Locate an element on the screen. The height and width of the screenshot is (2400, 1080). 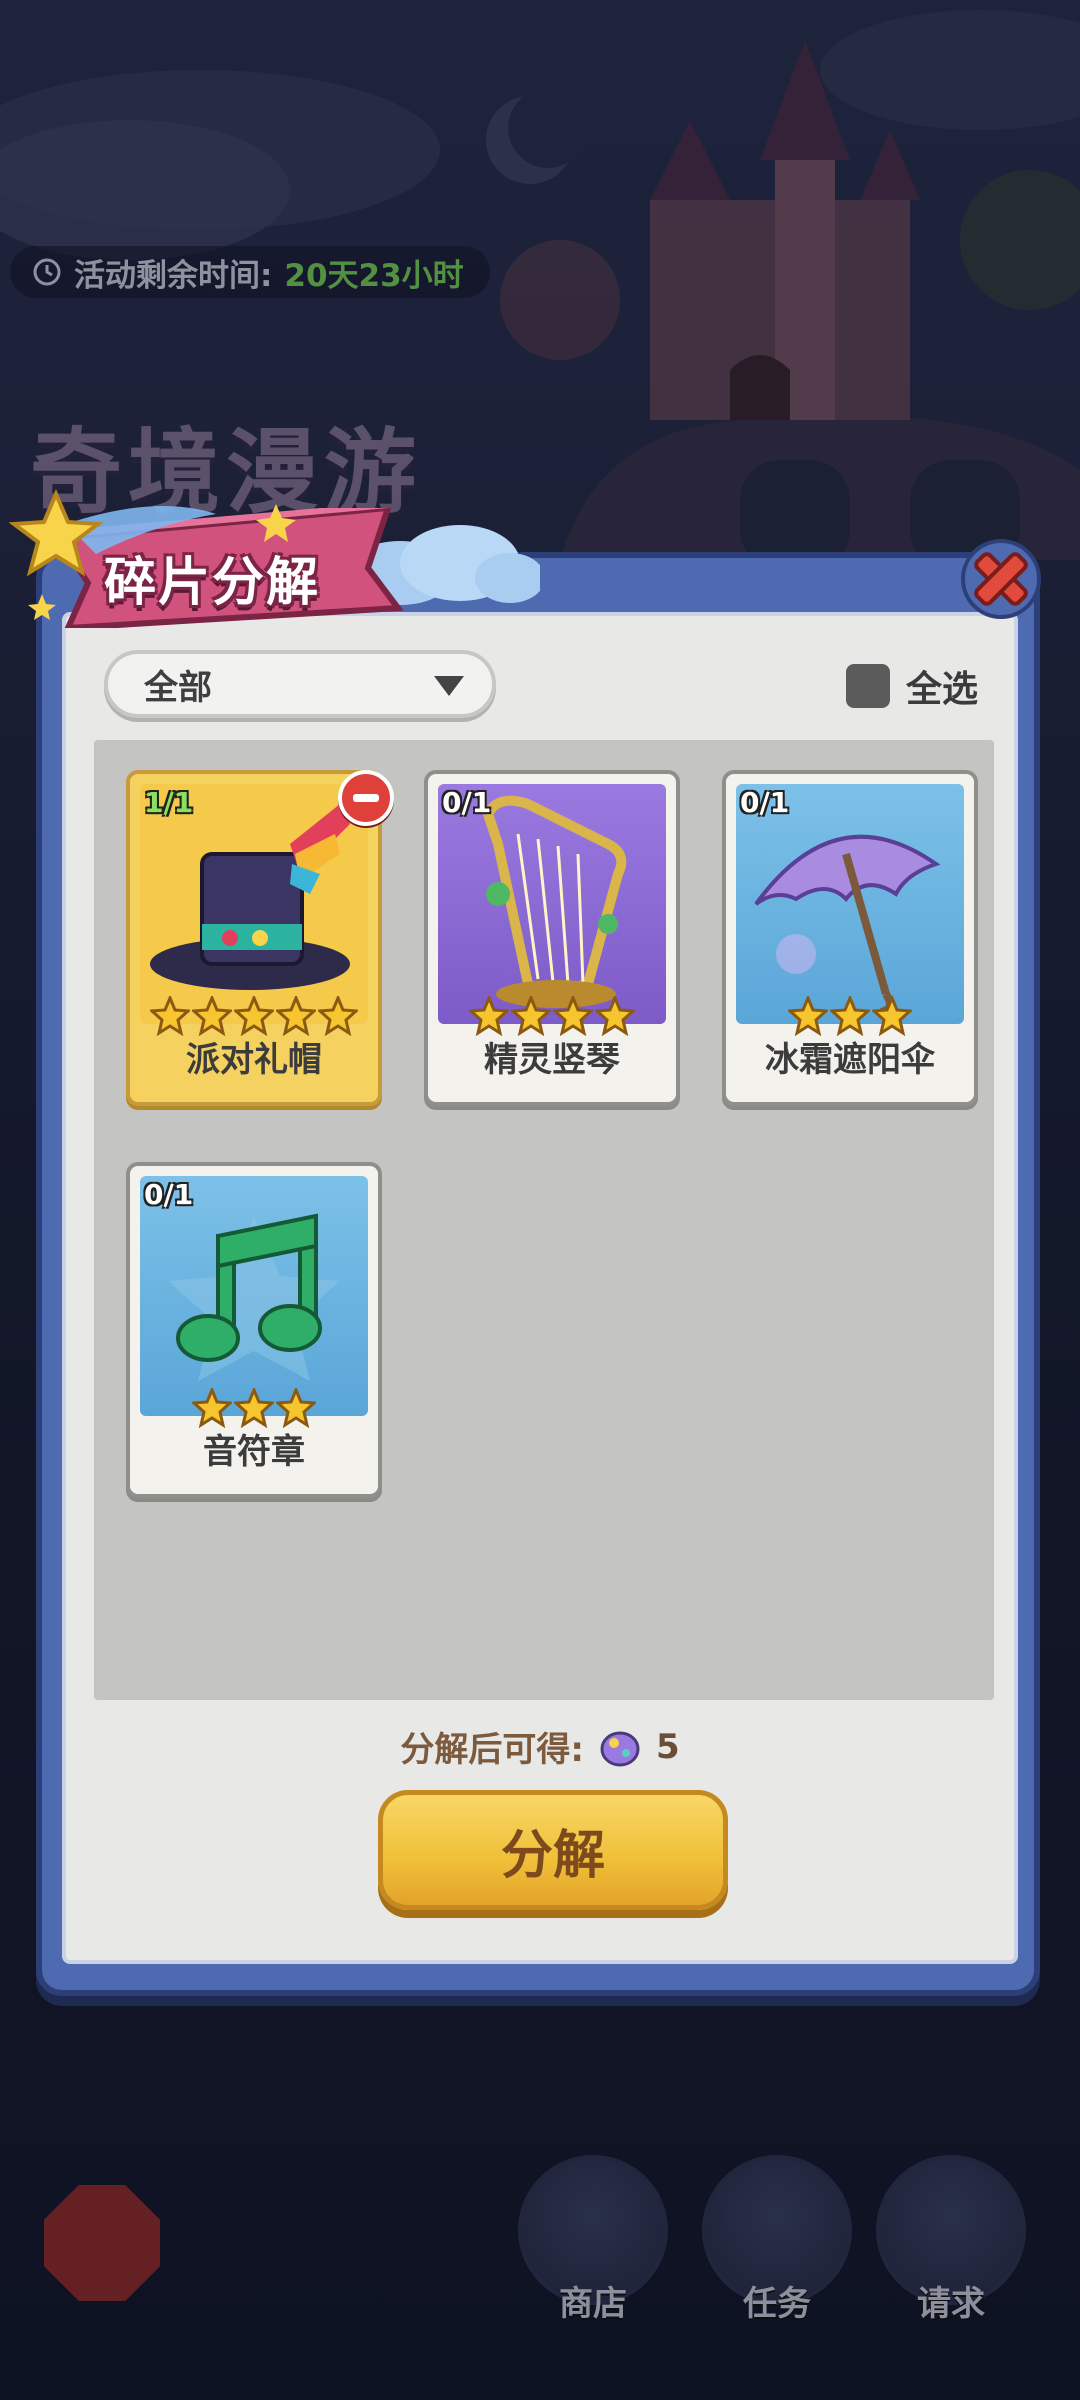
reward-row: 分解后可得: 5 is located at coordinates (540, 1746).